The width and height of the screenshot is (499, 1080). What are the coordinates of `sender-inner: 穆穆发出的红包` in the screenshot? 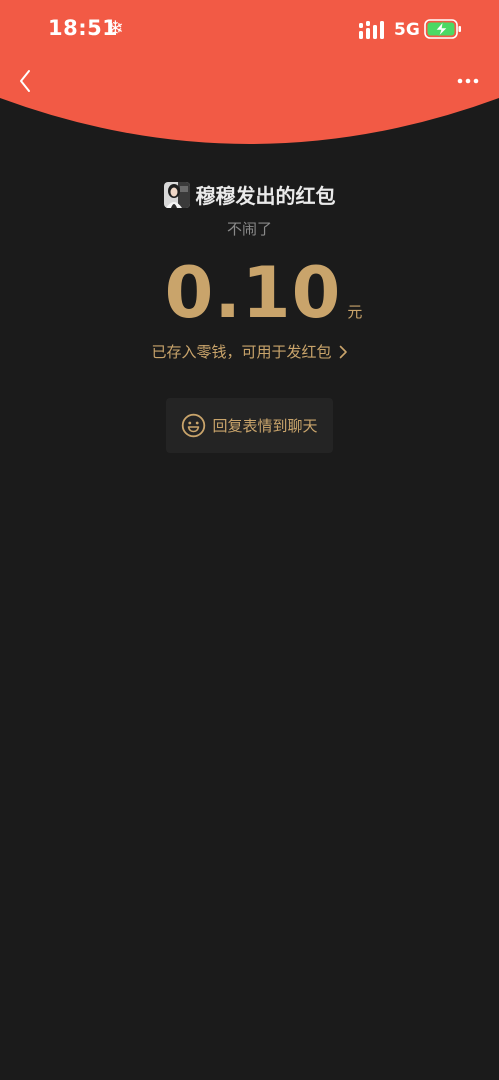 It's located at (249, 194).